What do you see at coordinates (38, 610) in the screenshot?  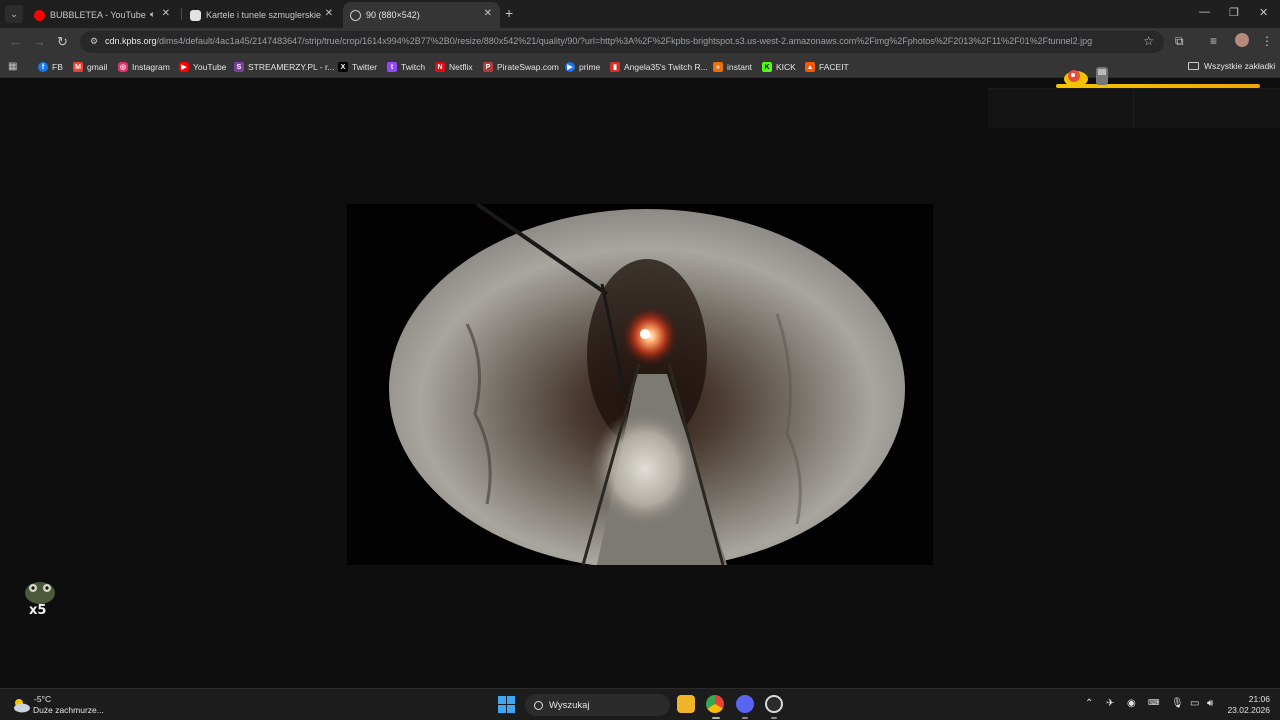 I see `widget-count: x5` at bounding box center [38, 610].